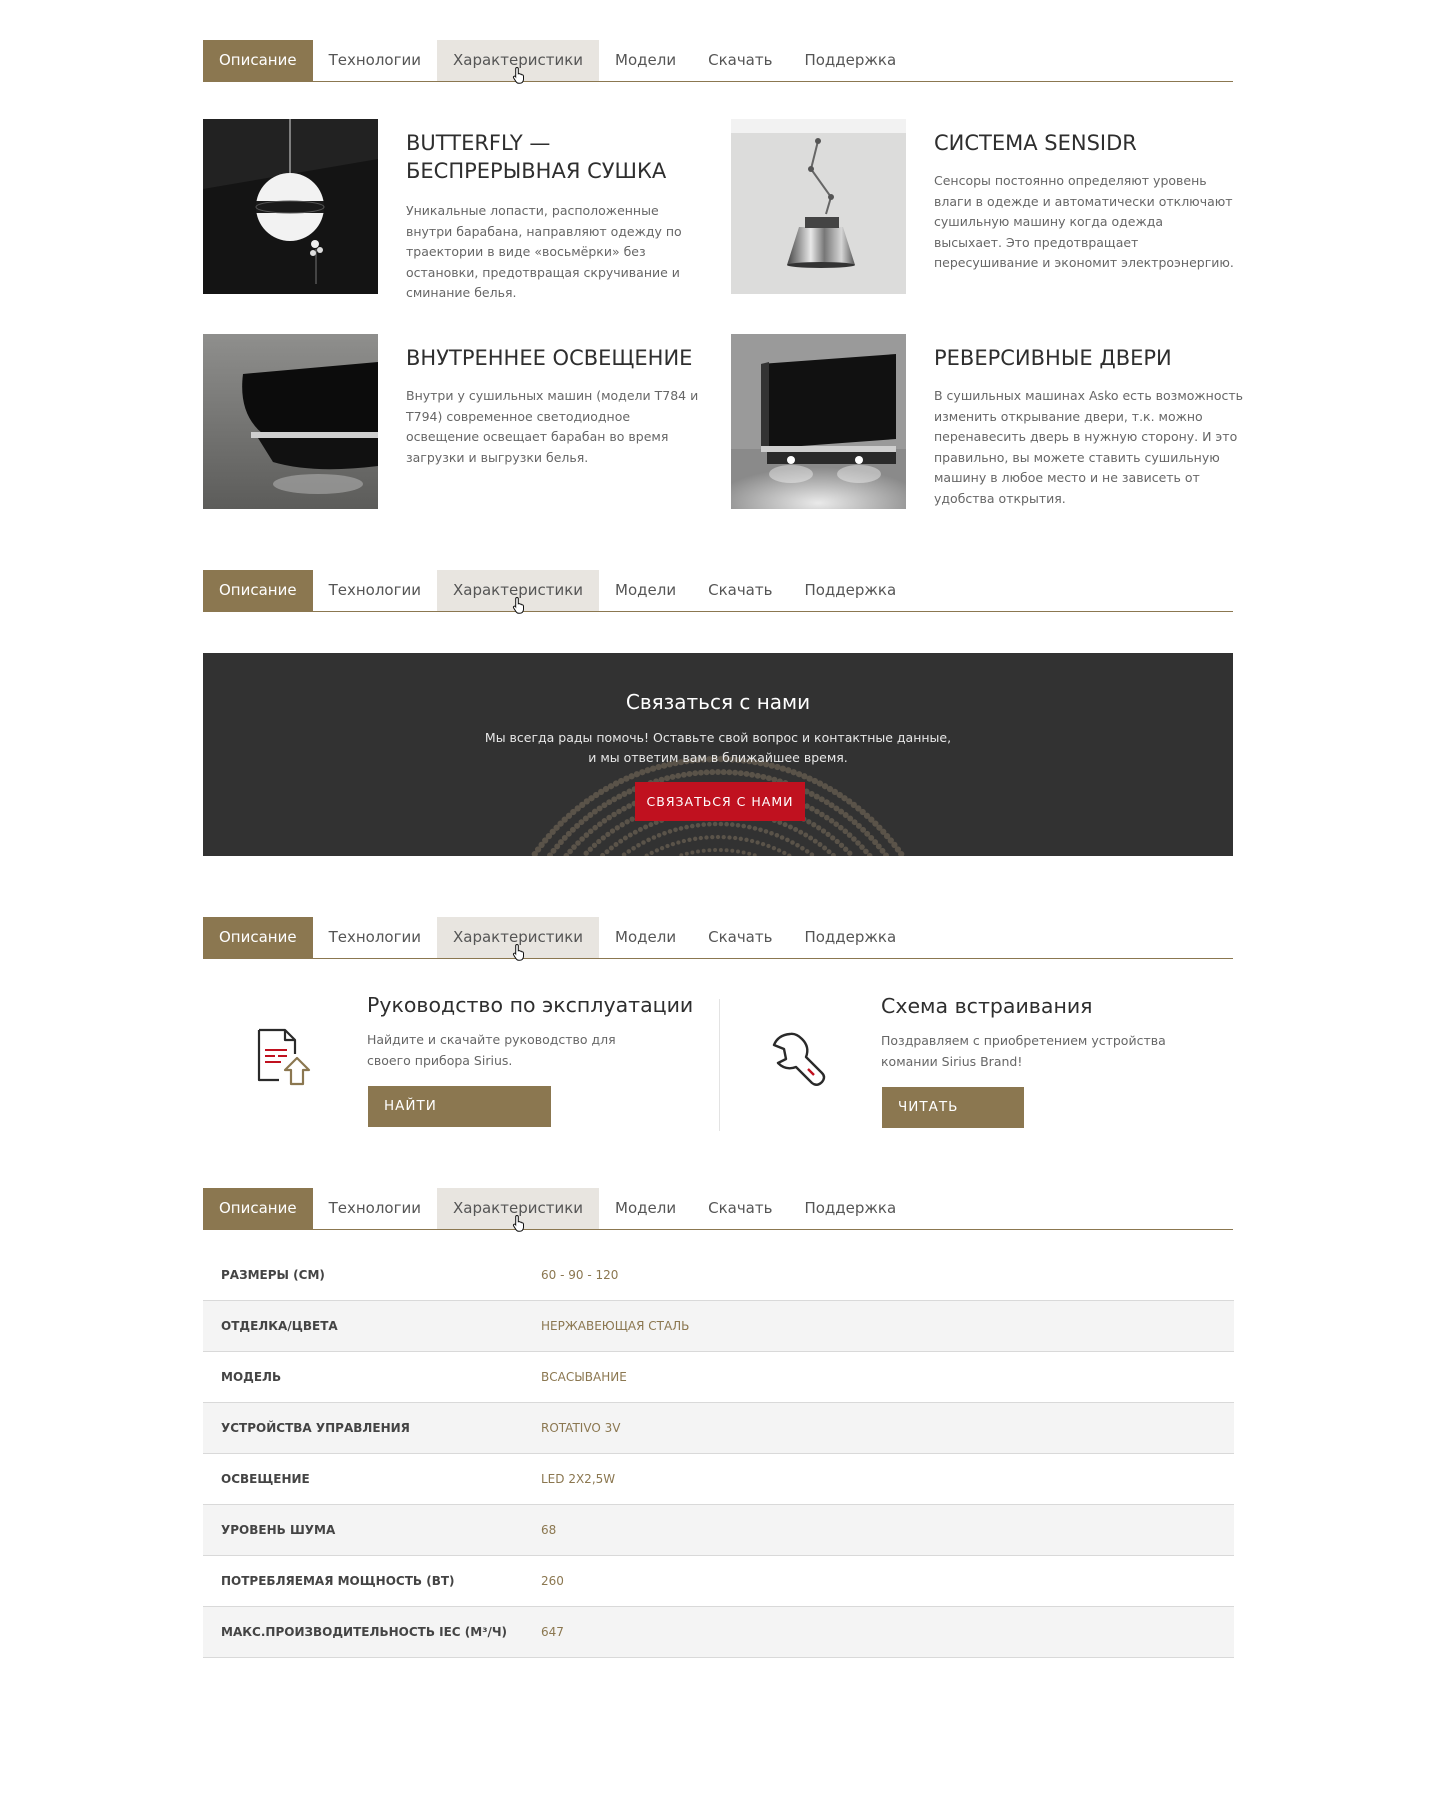 Image resolution: width=1440 pixels, height=1798 pixels. I want to click on document-upload-icon, so click(284, 1057).